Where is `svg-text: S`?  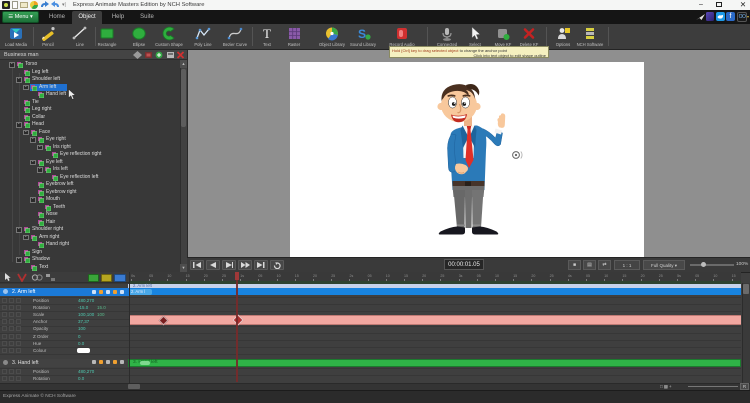 svg-text: S is located at coordinates (362, 34).